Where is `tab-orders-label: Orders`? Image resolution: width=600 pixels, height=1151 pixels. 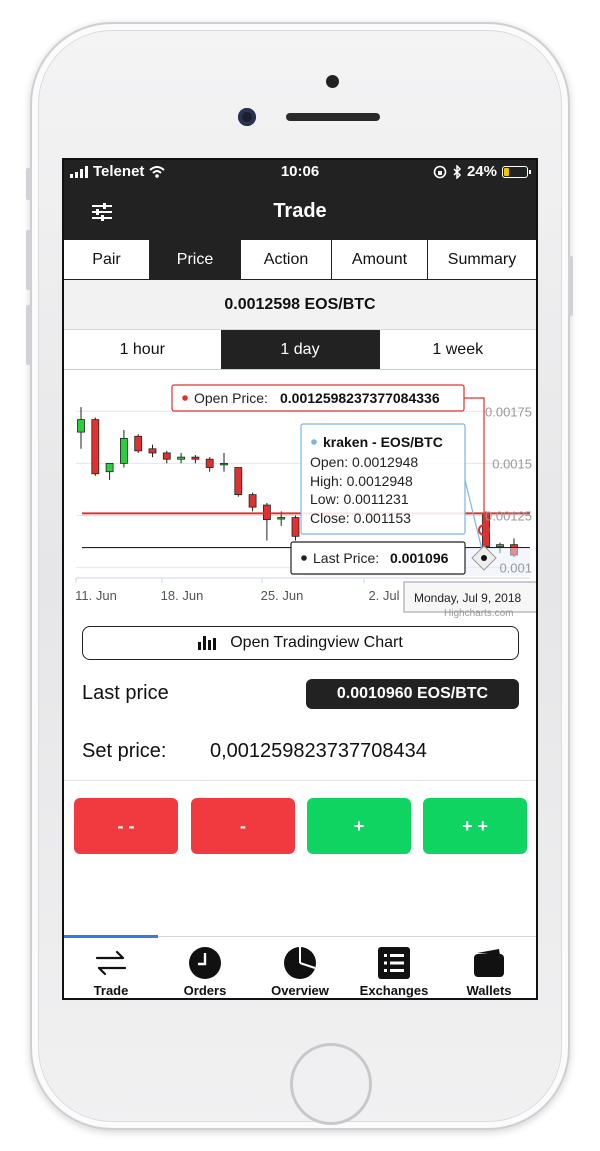 tab-orders-label: Orders is located at coordinates (205, 990).